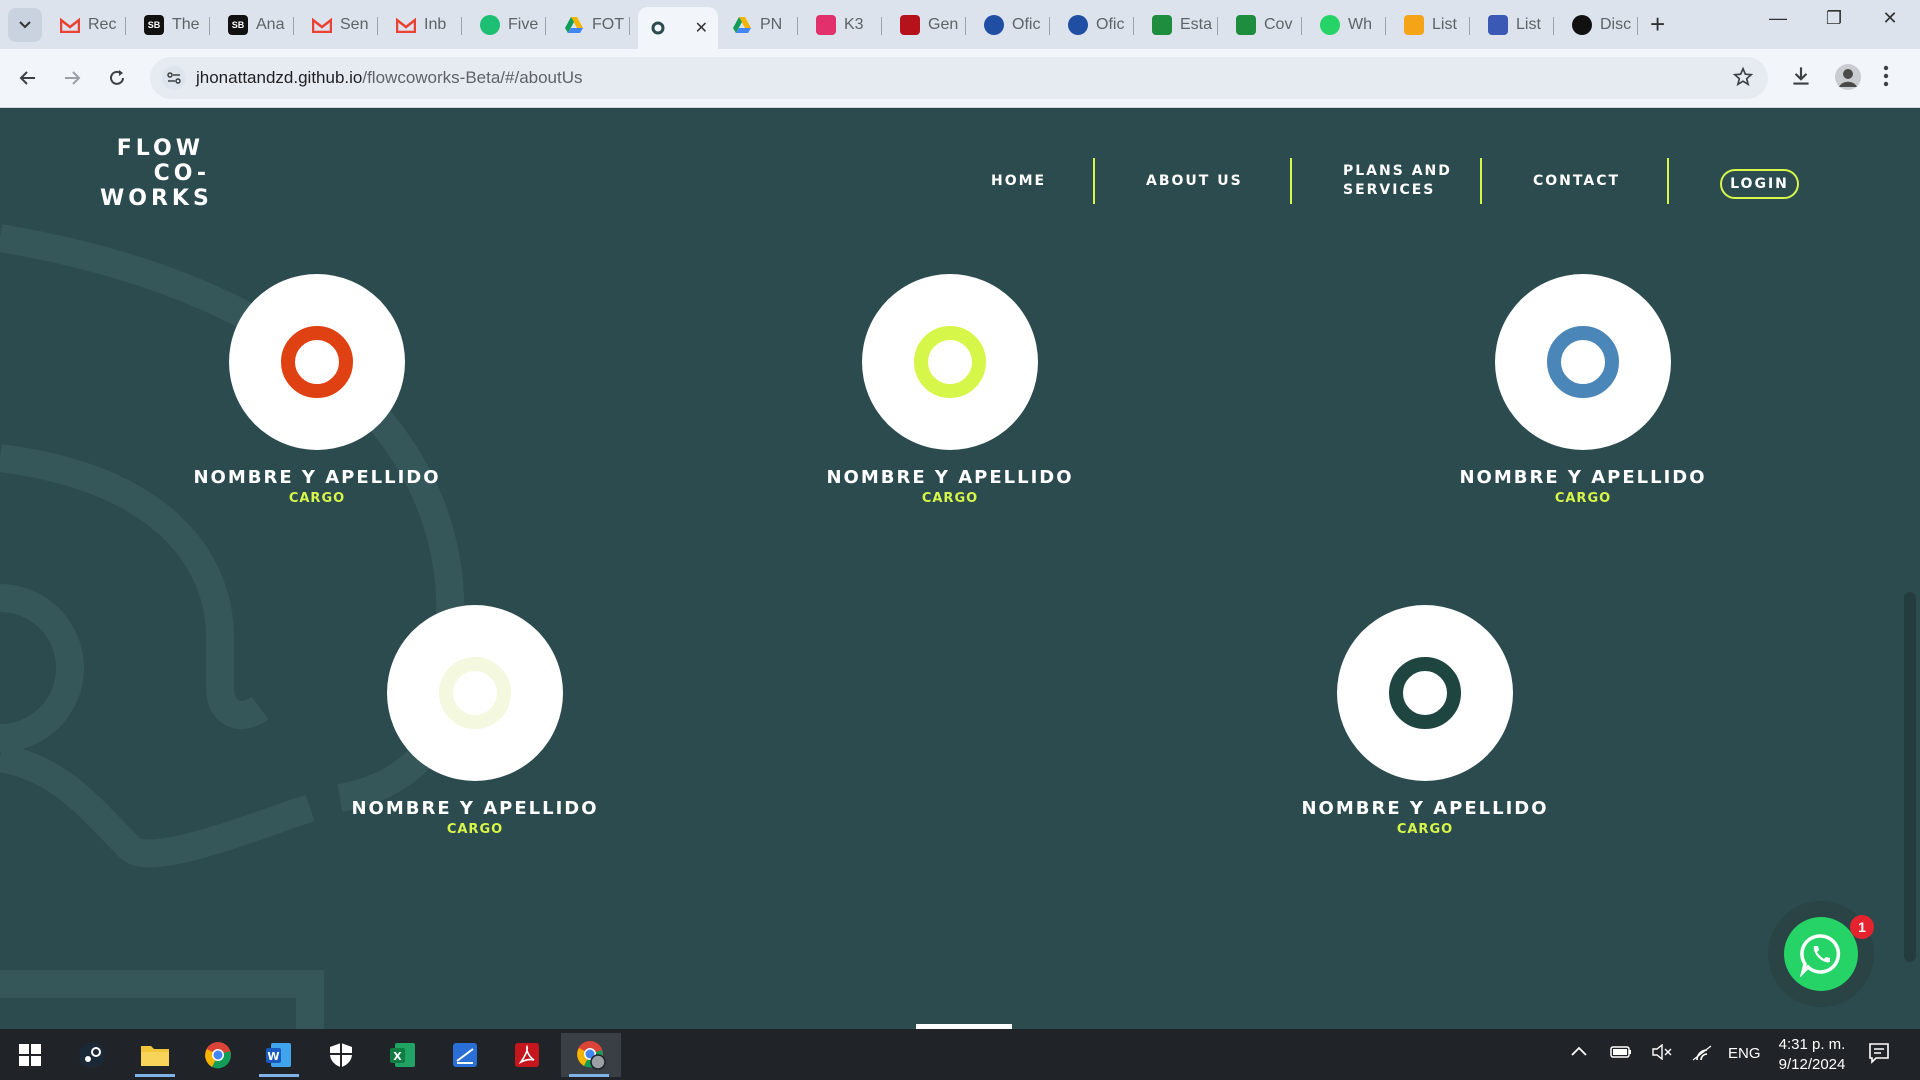  What do you see at coordinates (508, 25) in the screenshot?
I see `browser-tab: Five` at bounding box center [508, 25].